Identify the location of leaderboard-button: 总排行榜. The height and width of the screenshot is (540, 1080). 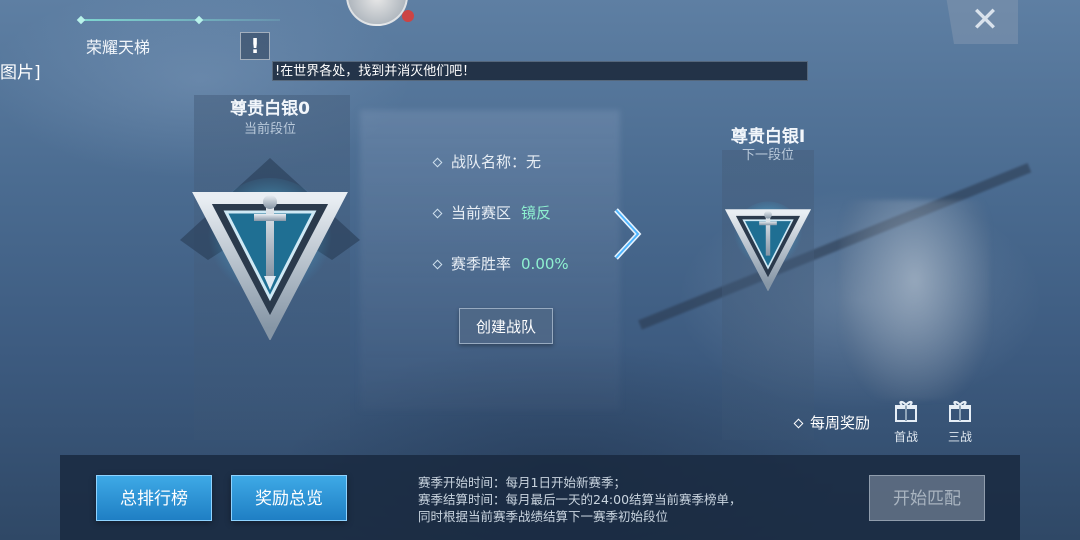
(154, 498).